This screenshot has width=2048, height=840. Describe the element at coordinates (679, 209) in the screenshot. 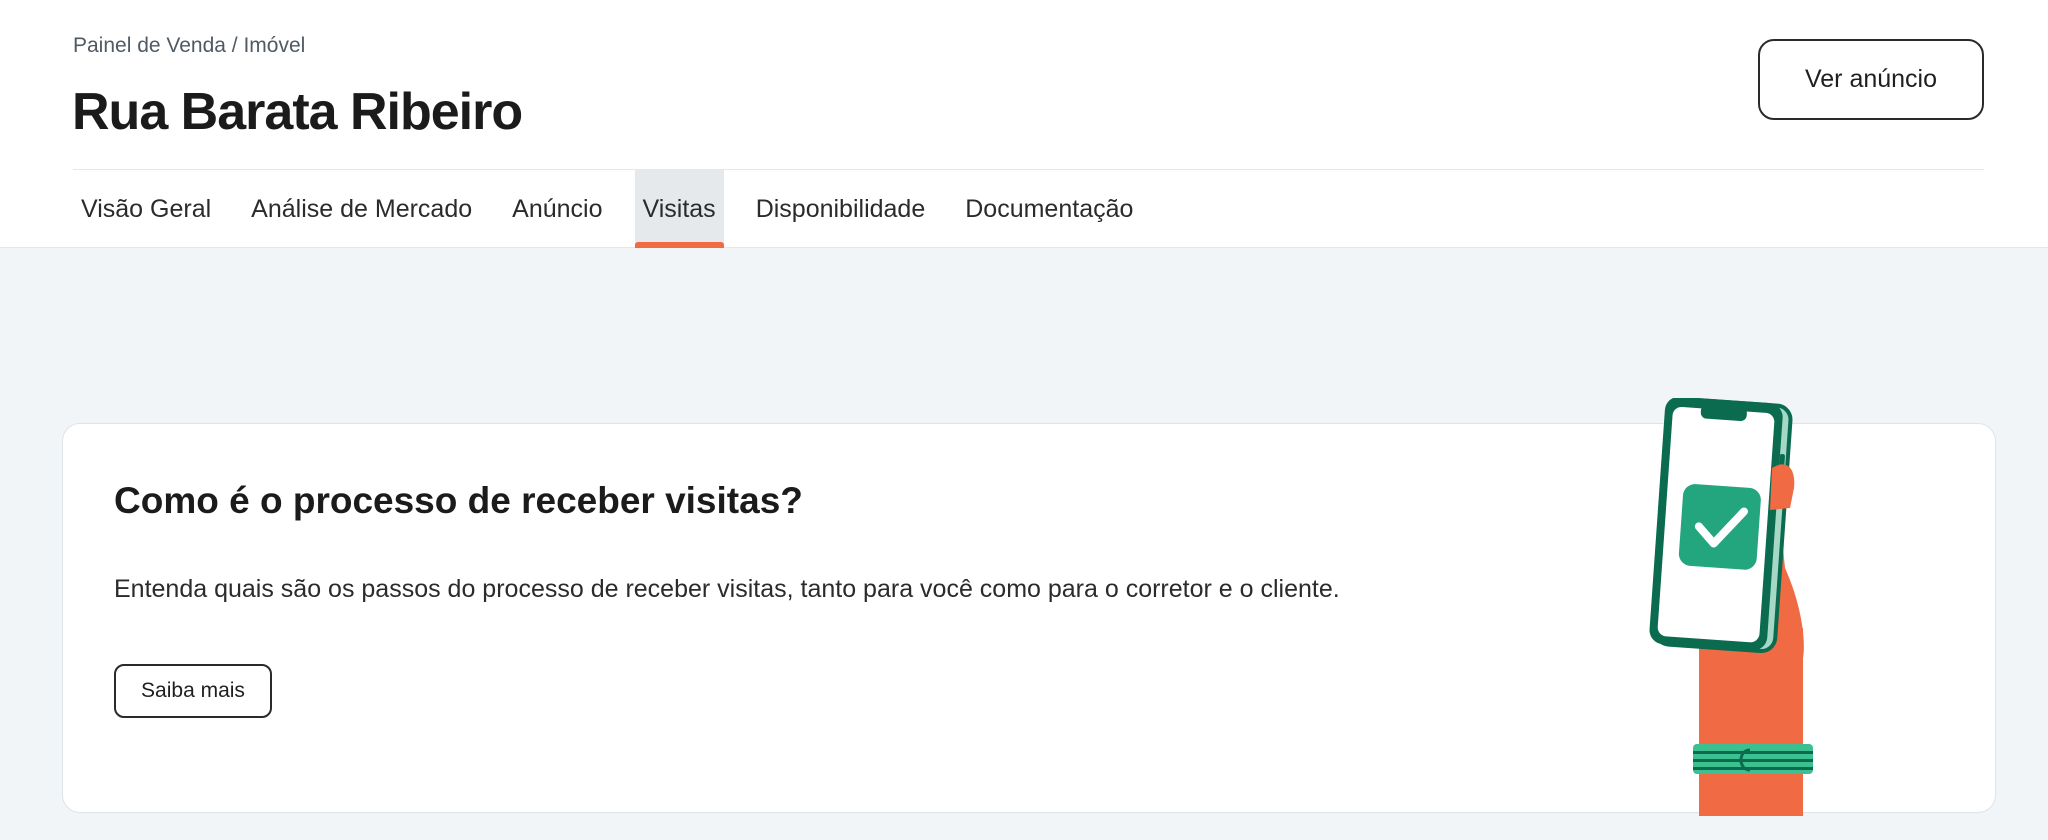

I see `tab-visitas: Visitas` at that location.